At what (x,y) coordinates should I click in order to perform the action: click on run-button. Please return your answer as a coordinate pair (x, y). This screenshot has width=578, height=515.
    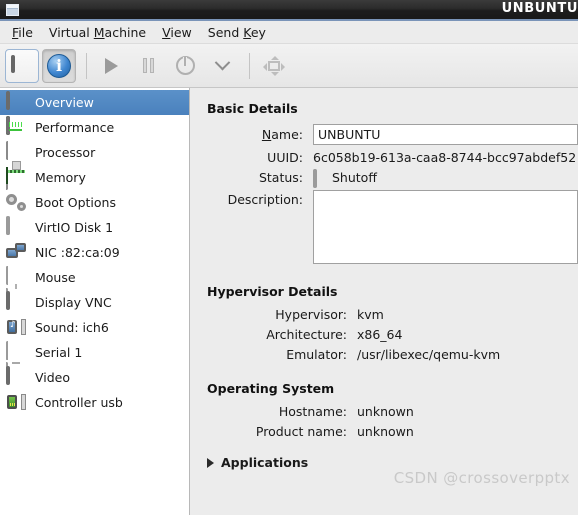
    Looking at the image, I should click on (111, 66).